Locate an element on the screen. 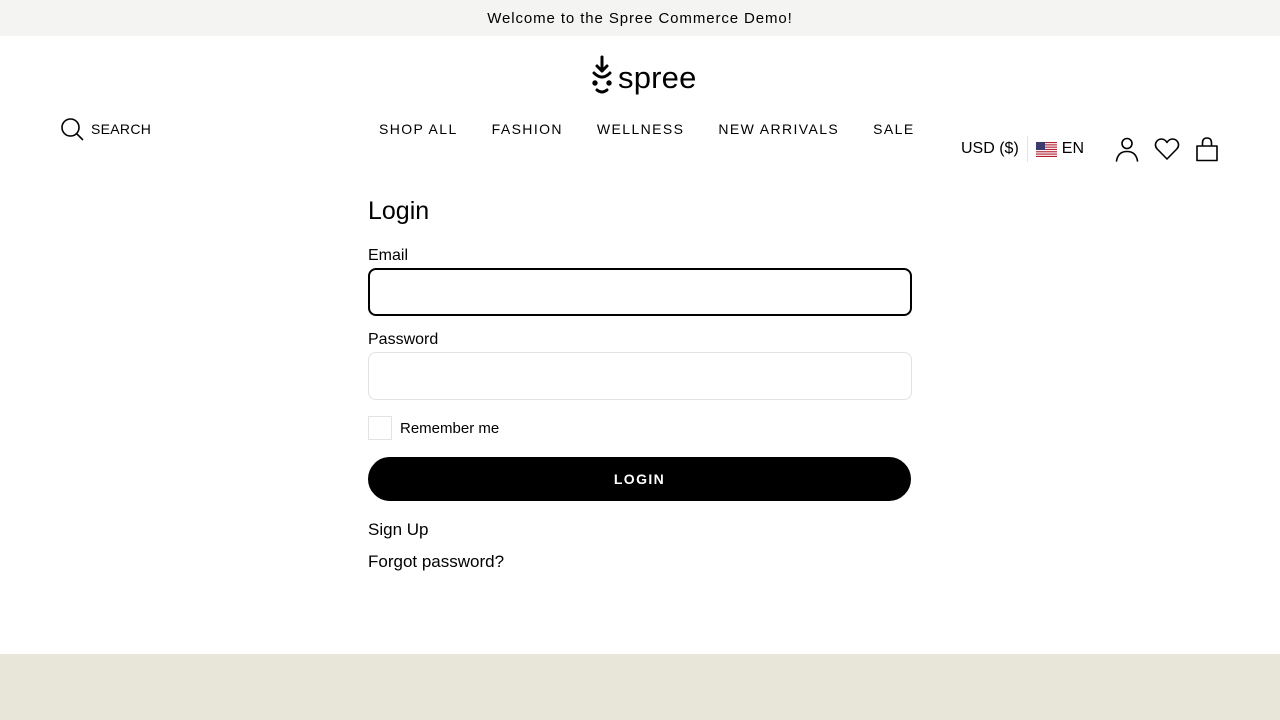 The height and width of the screenshot is (720, 1280). nav-item-sale: SALE is located at coordinates (893, 129).